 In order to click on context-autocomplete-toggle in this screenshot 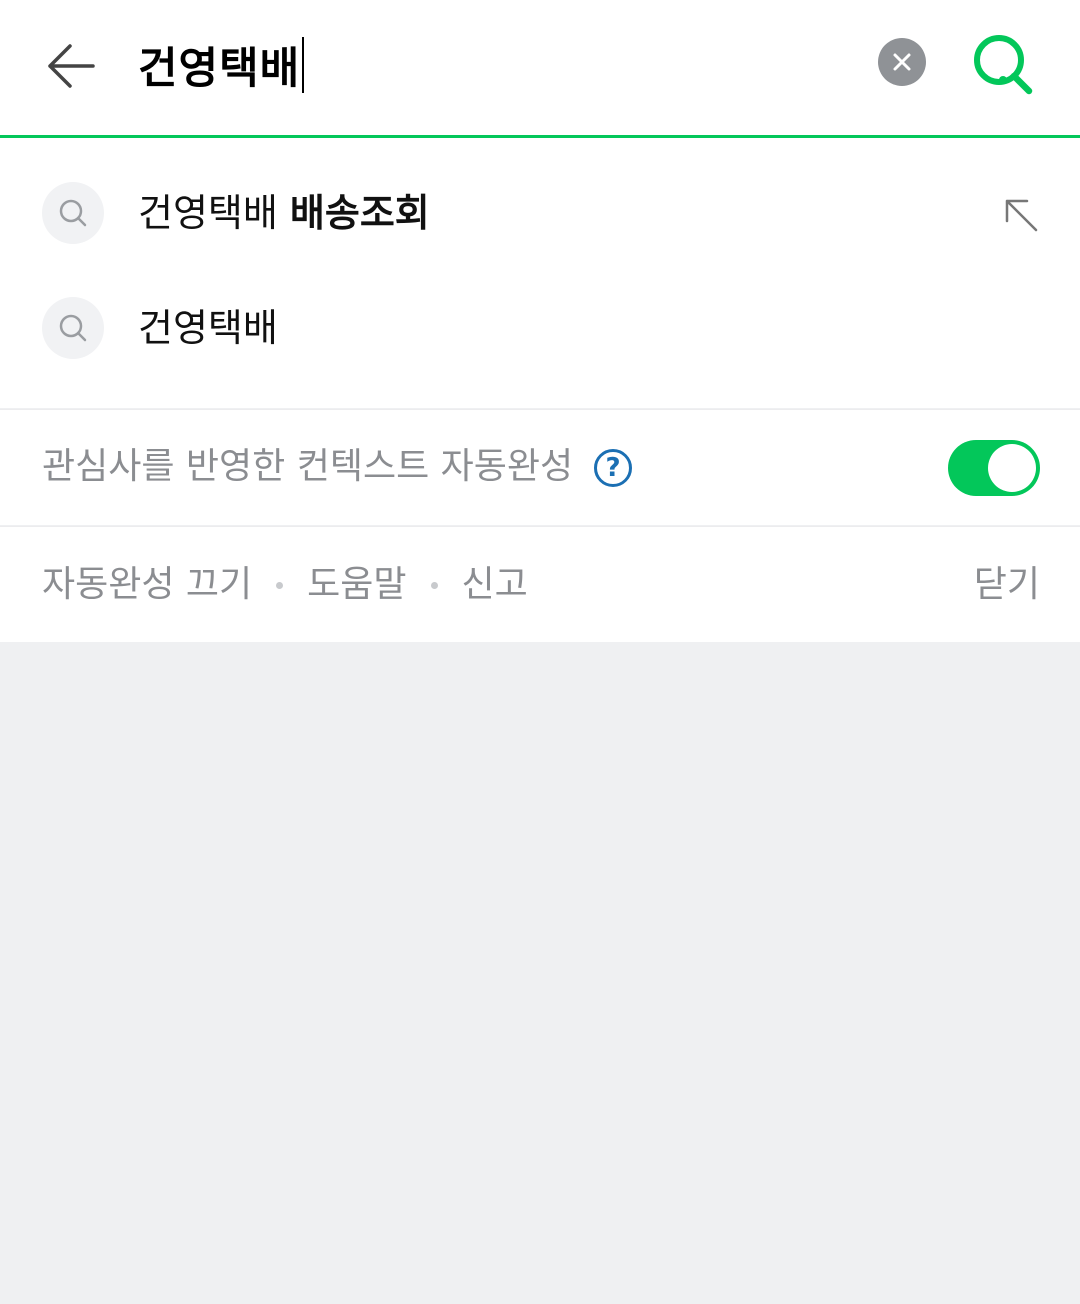, I will do `click(994, 468)`.